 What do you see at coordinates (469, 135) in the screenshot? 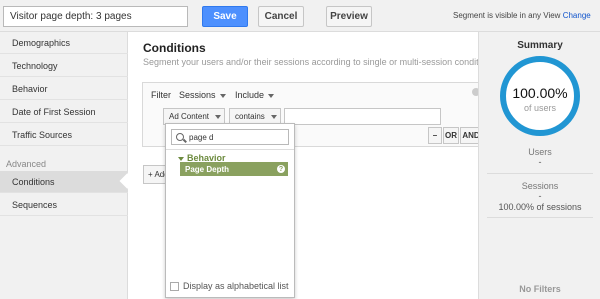
I see `and-button: AND` at bounding box center [469, 135].